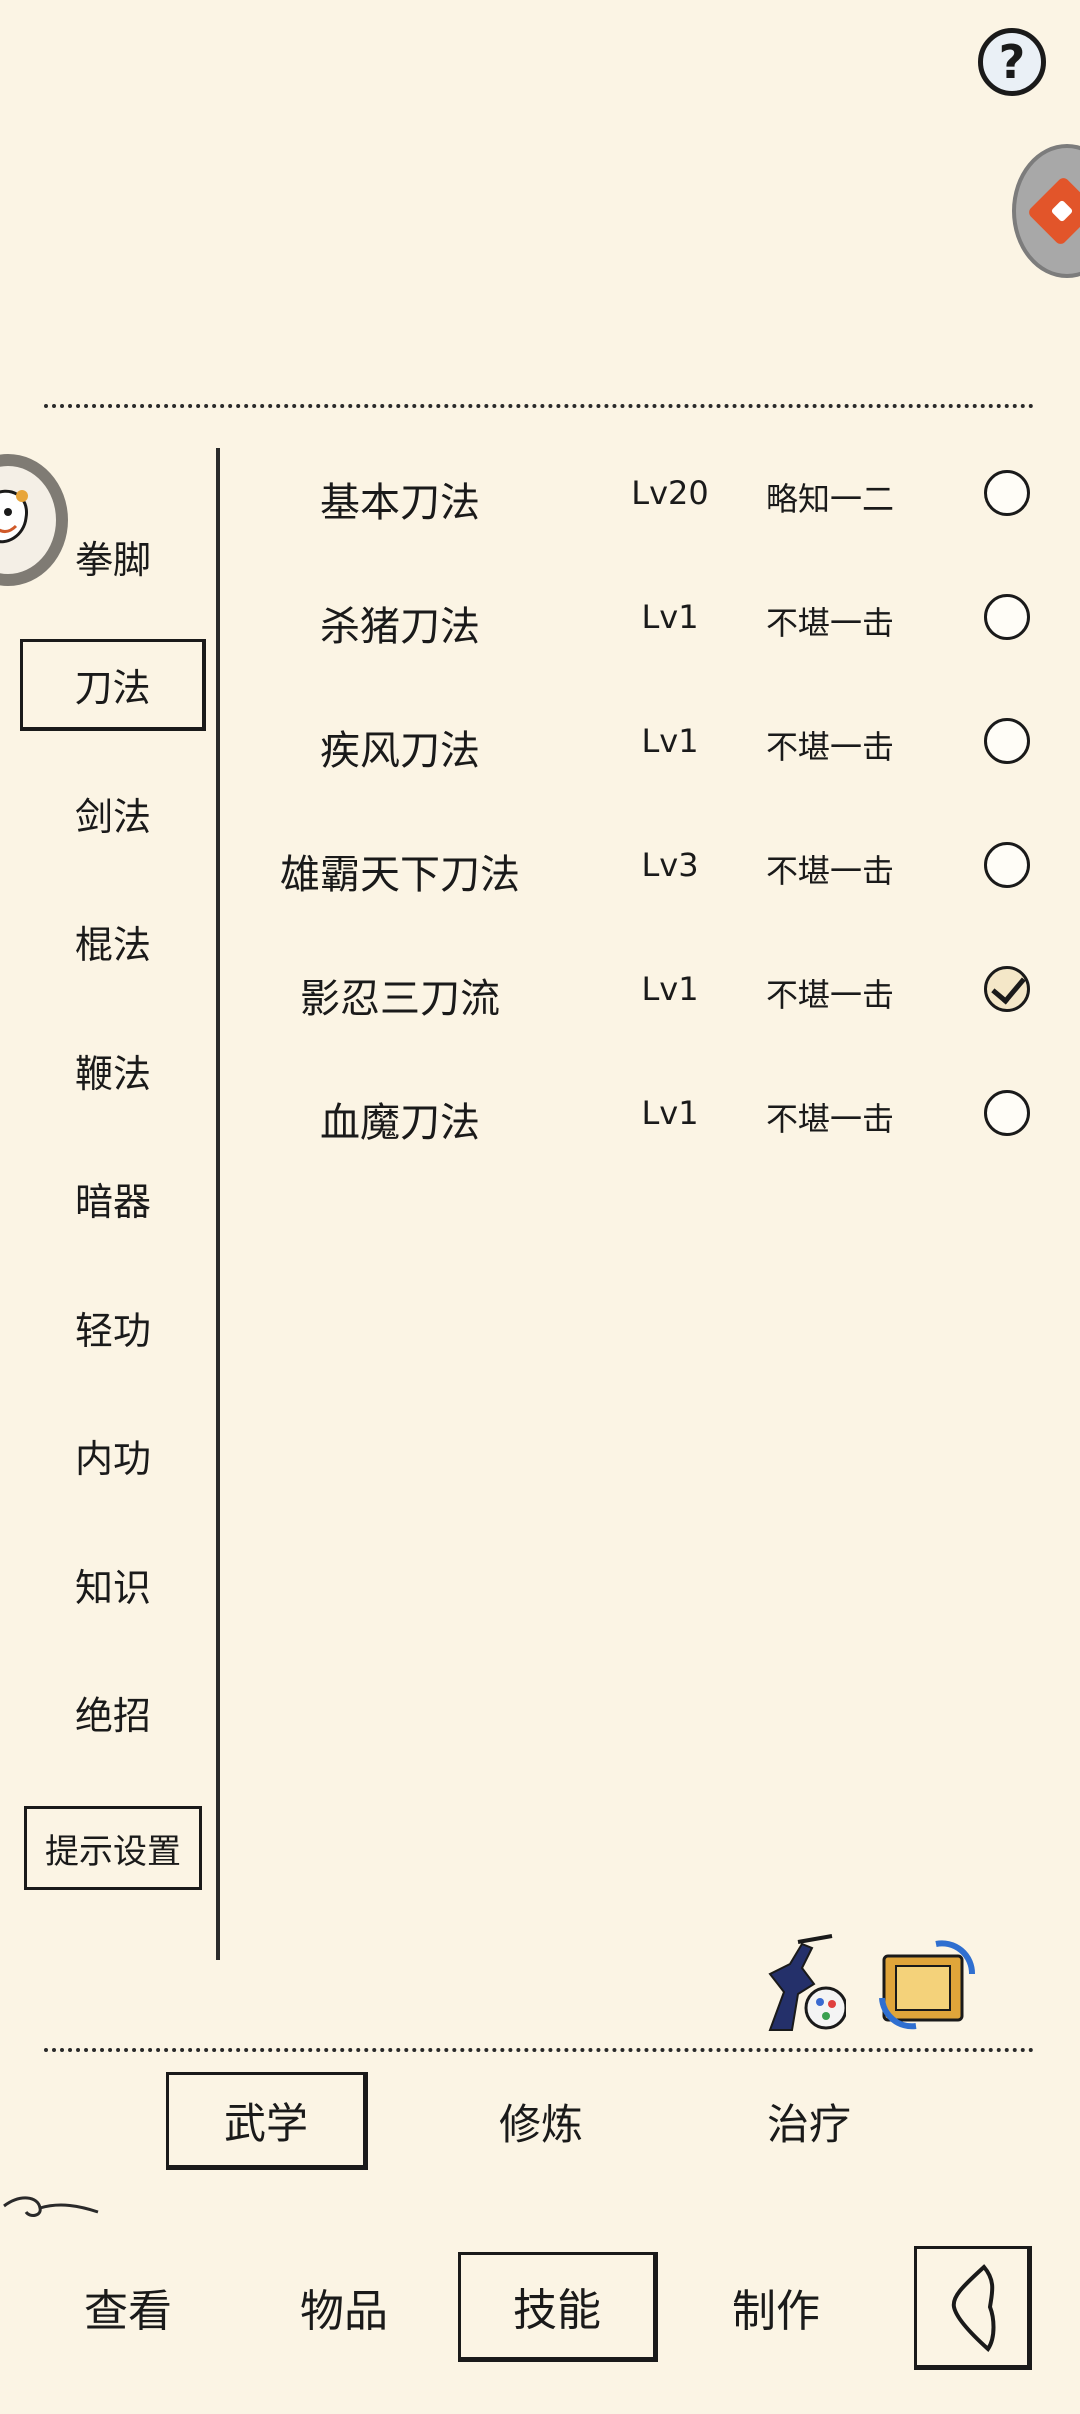 The height and width of the screenshot is (2414, 1080). What do you see at coordinates (218, 1204) in the screenshot?
I see `panel-divider` at bounding box center [218, 1204].